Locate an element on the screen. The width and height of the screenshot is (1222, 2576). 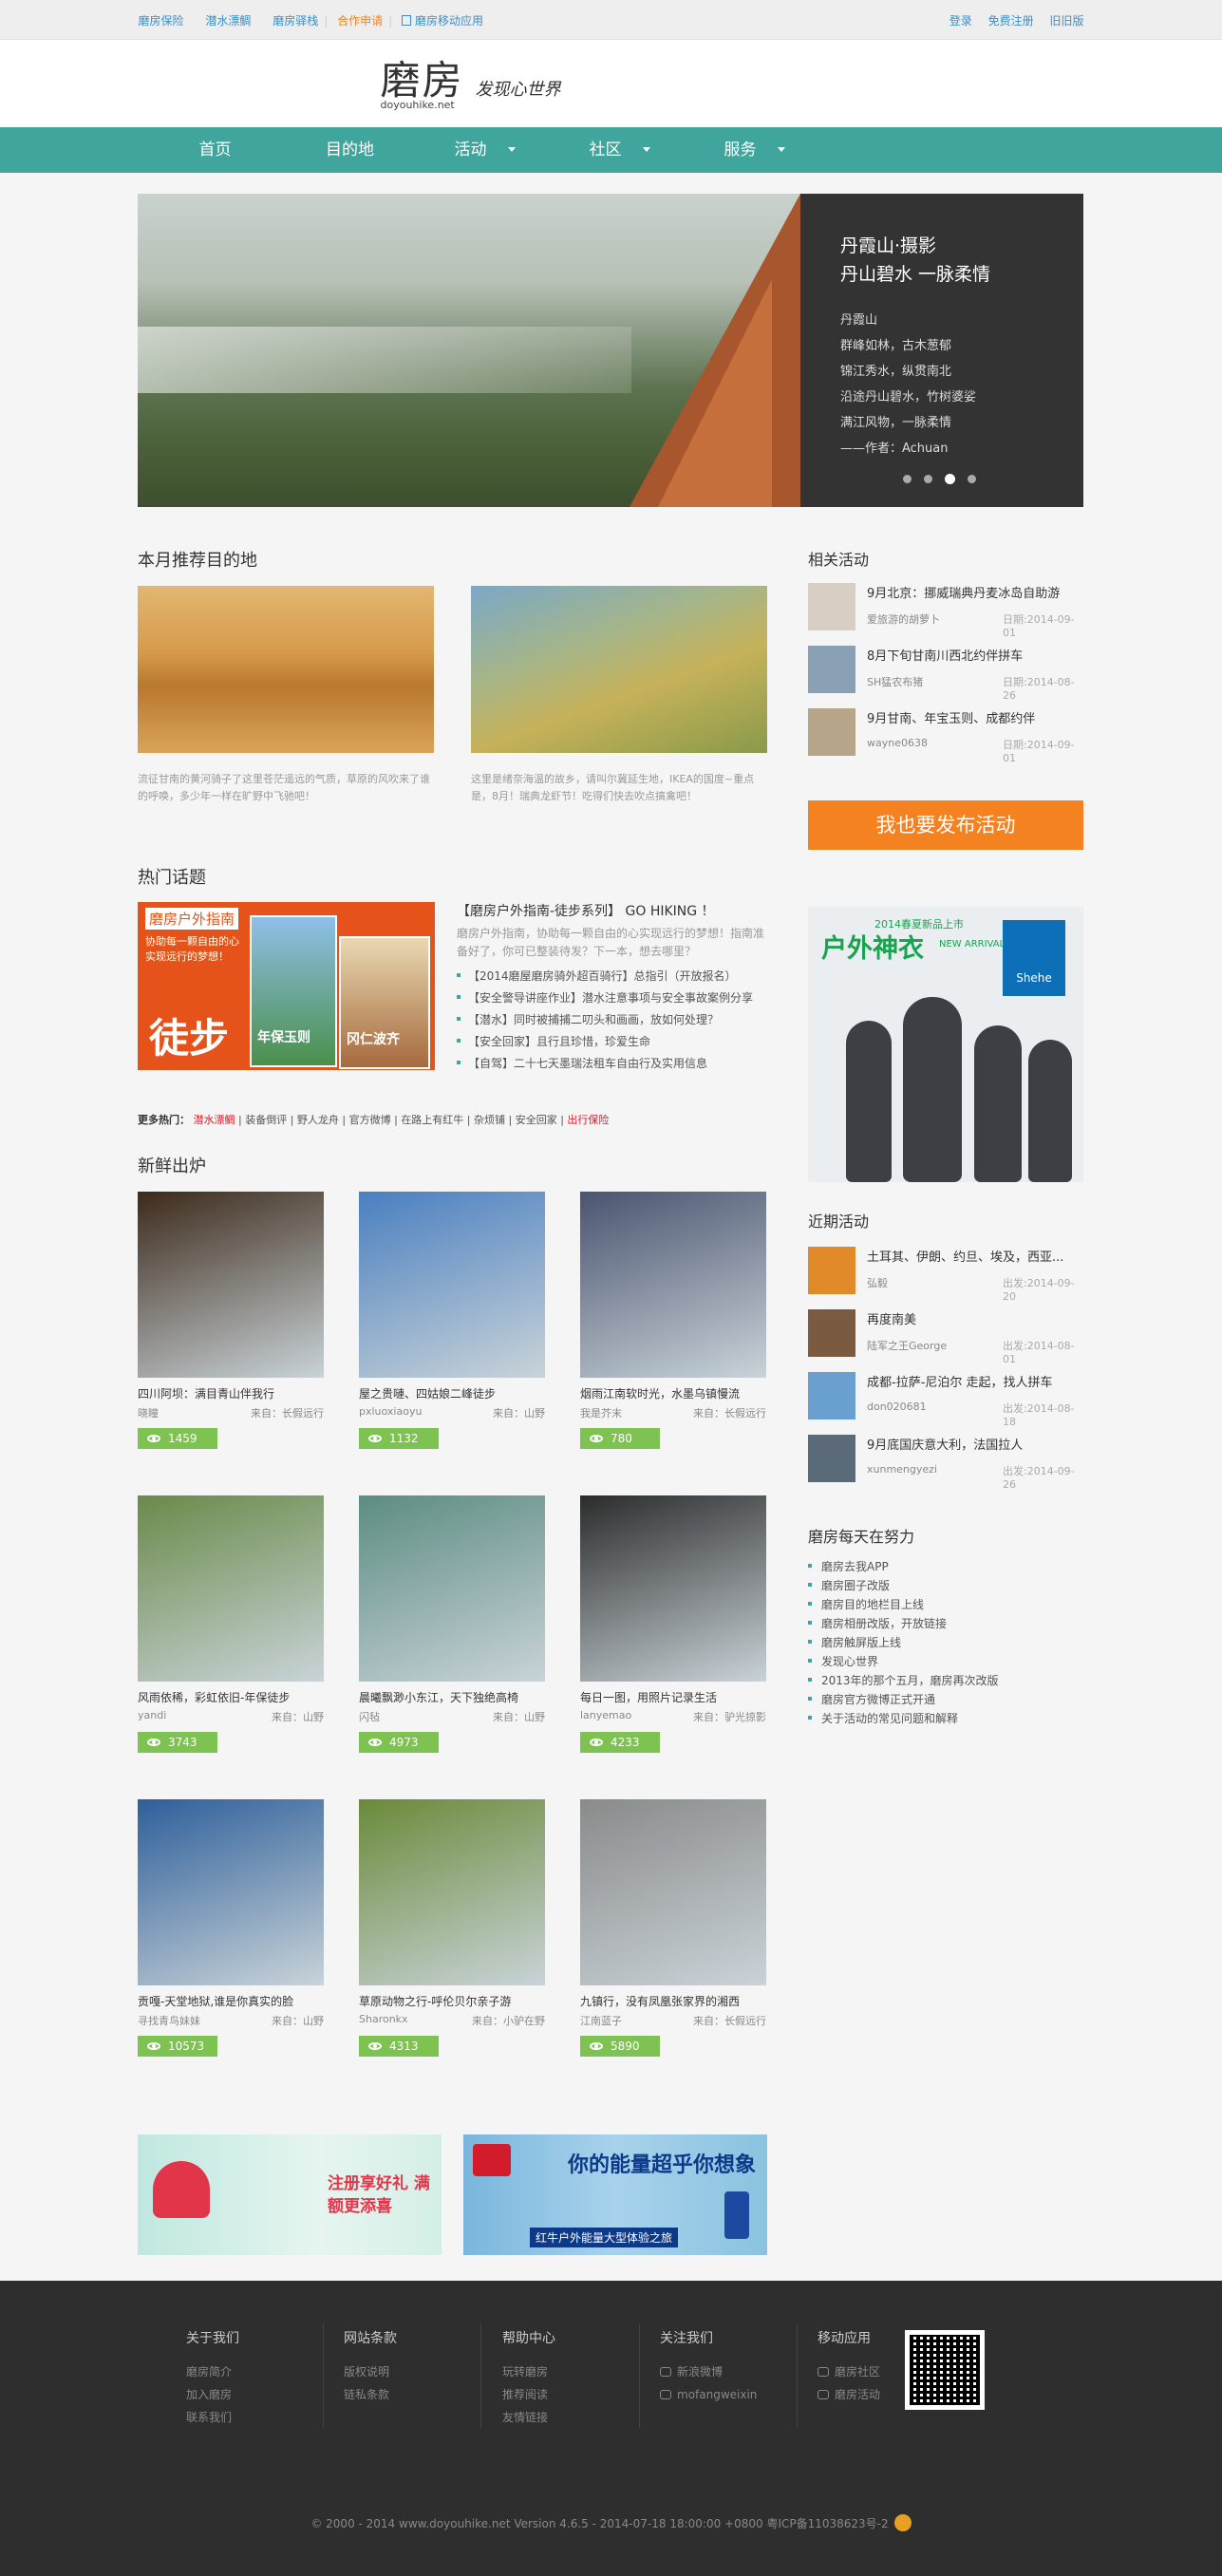
police-badge-icon is located at coordinates (902, 2522).